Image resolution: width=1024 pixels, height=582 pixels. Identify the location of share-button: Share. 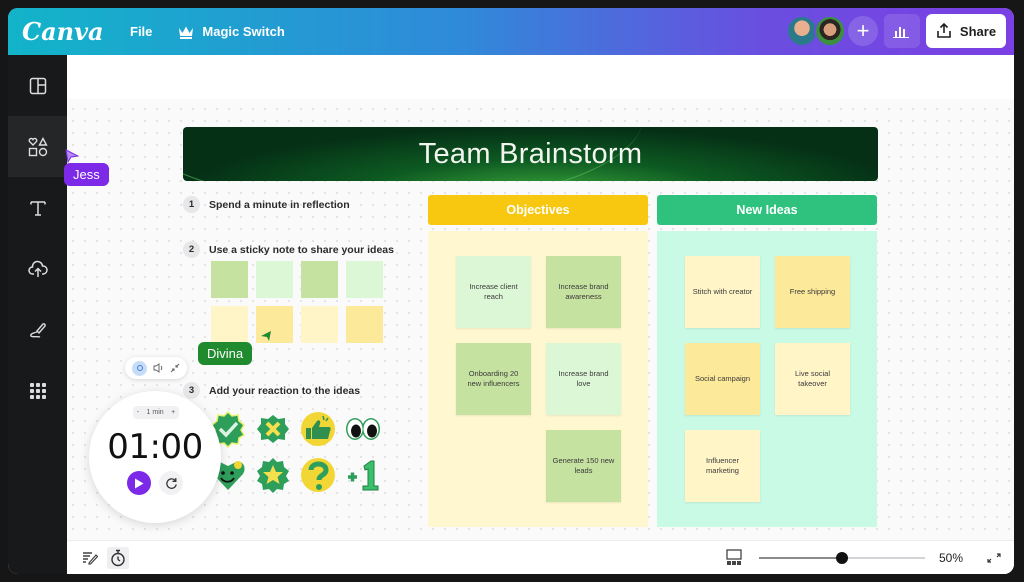
(966, 31).